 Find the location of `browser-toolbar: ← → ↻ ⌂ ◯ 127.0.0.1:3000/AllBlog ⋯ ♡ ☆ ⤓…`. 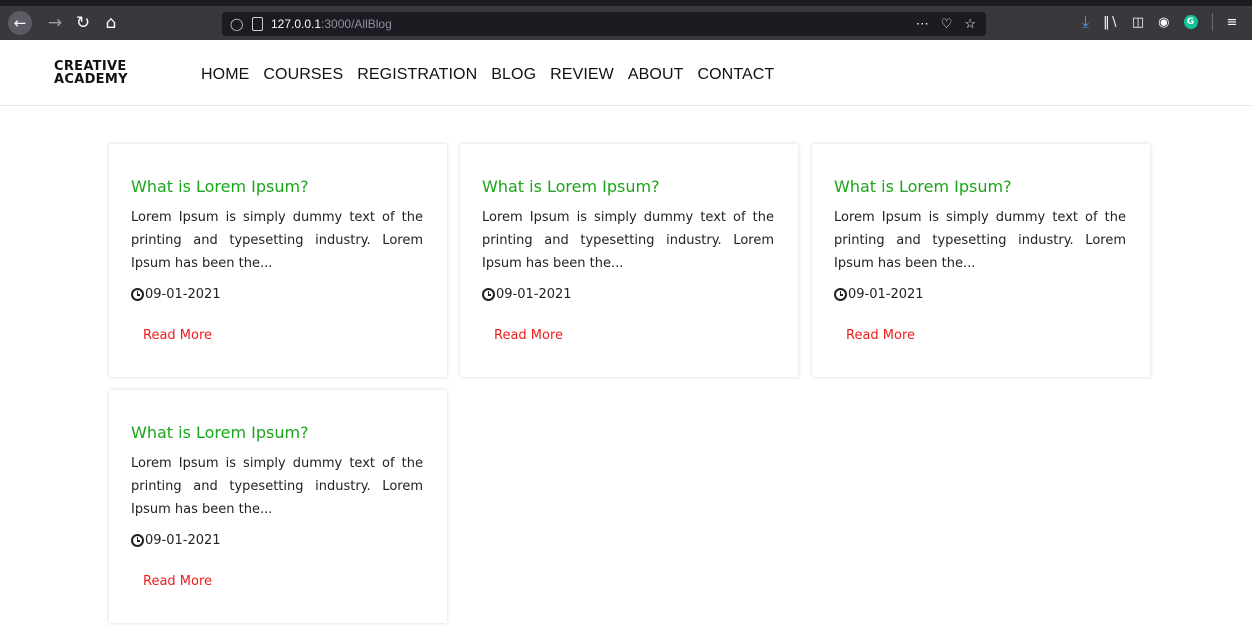

browser-toolbar: ← → ↻ ⌂ ◯ 127.0.0.1:3000/AllBlog ⋯ ♡ ☆ ⤓… is located at coordinates (626, 20).